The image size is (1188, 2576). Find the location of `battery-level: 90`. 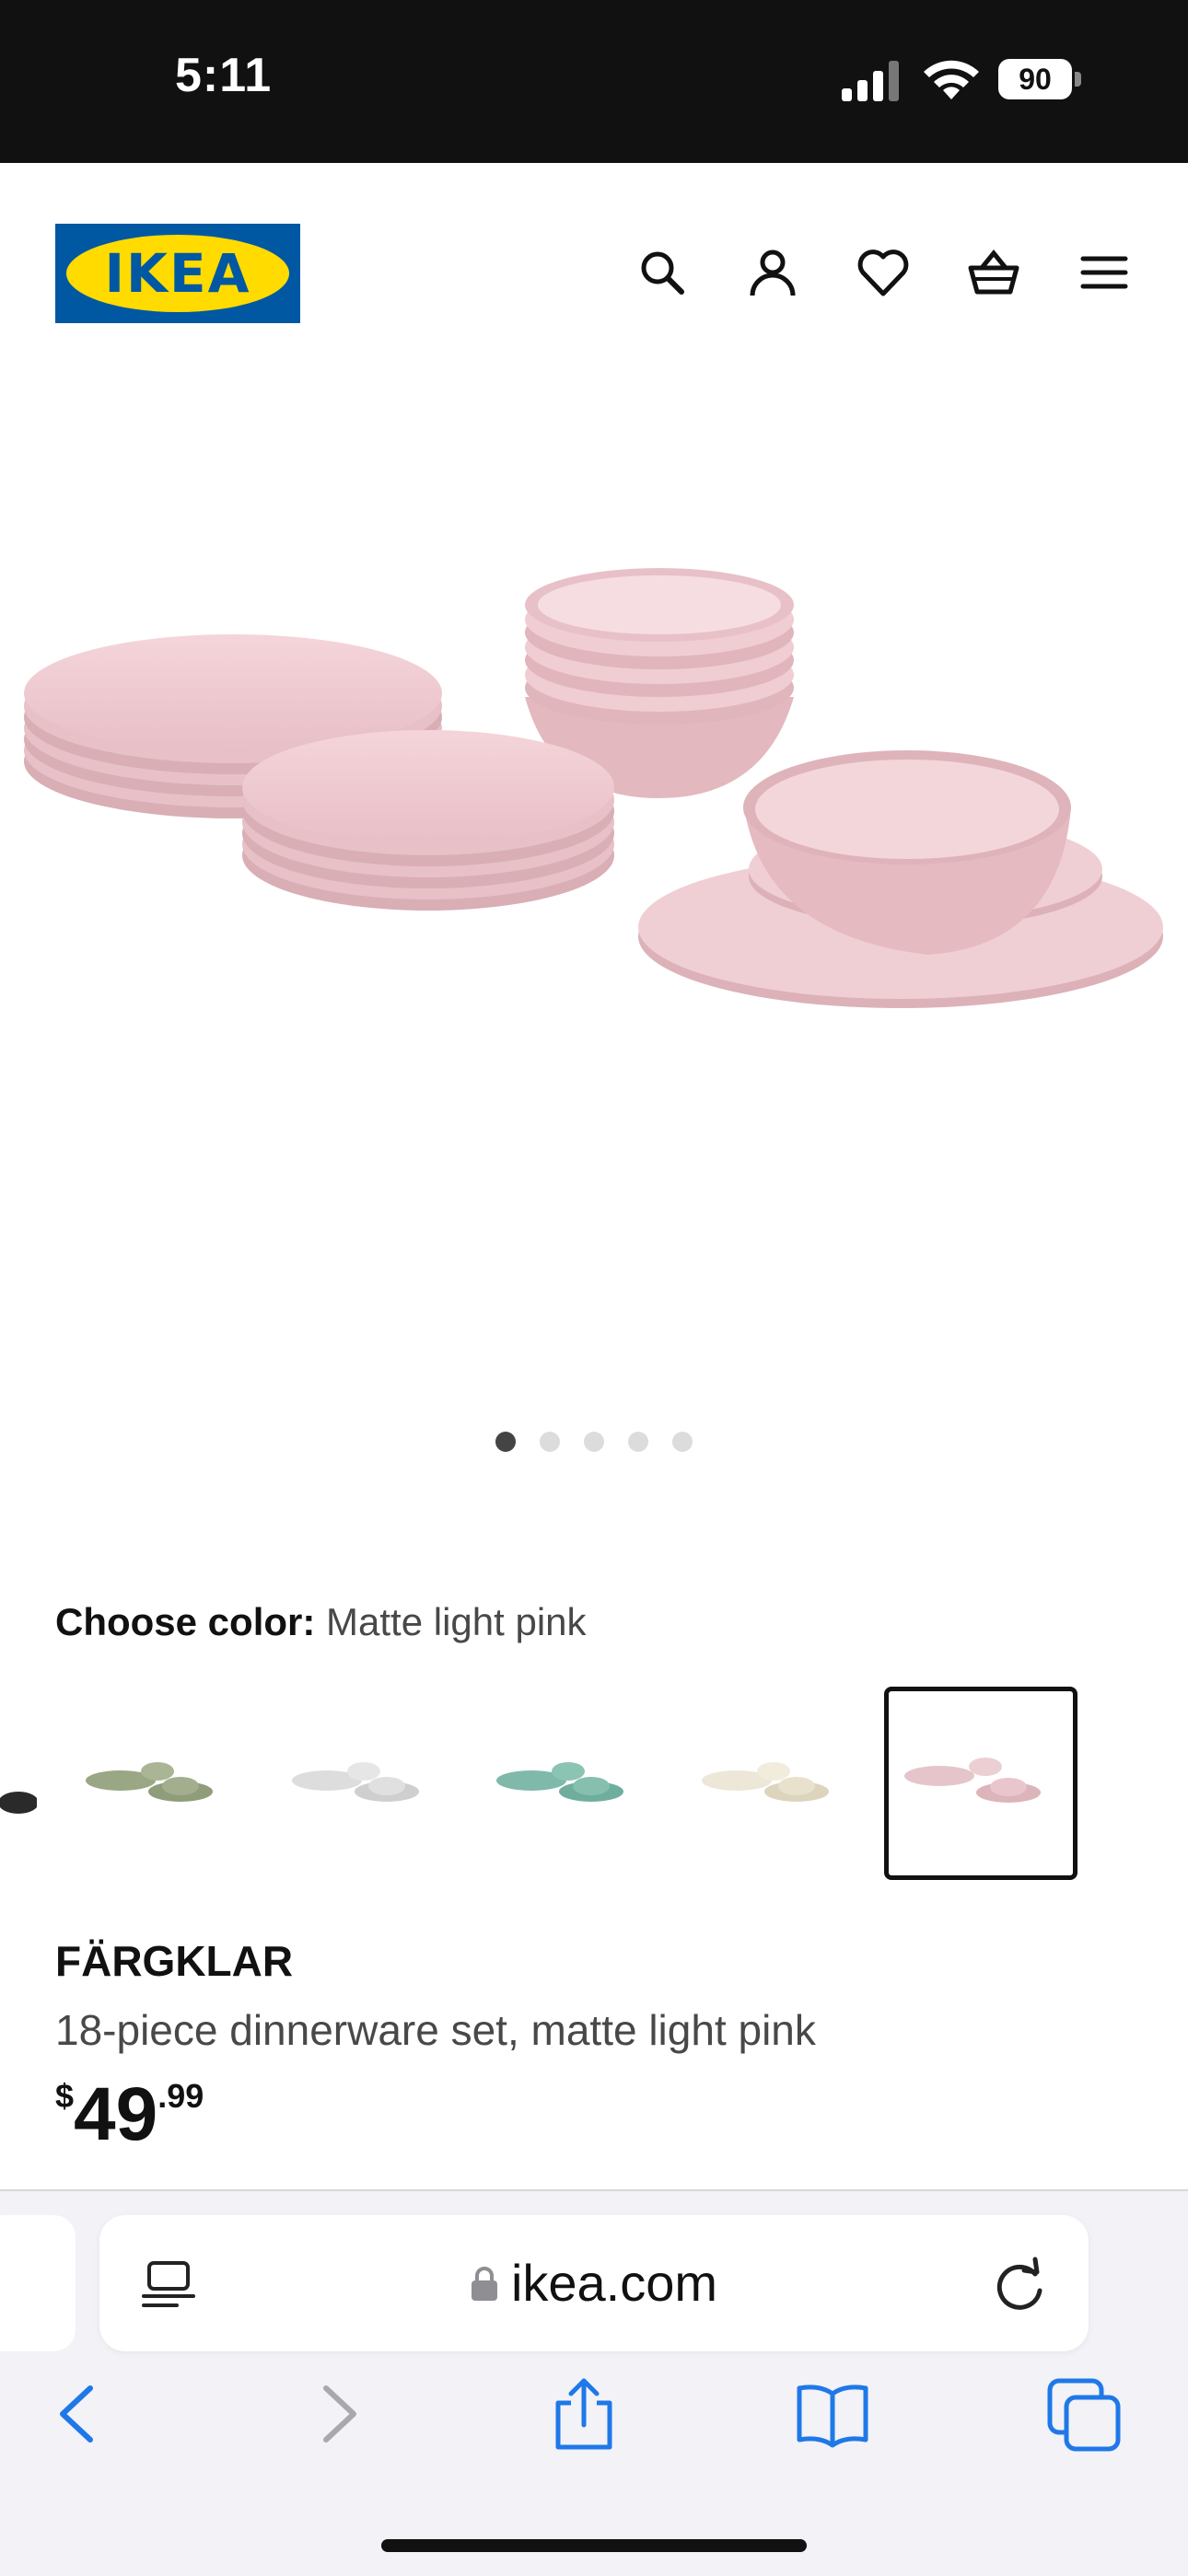

battery-level: 90 is located at coordinates (1035, 79).